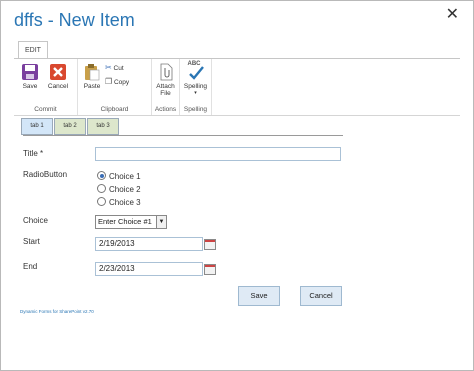  Describe the element at coordinates (37, 126) in the screenshot. I see `tab-1: tab 1` at that location.